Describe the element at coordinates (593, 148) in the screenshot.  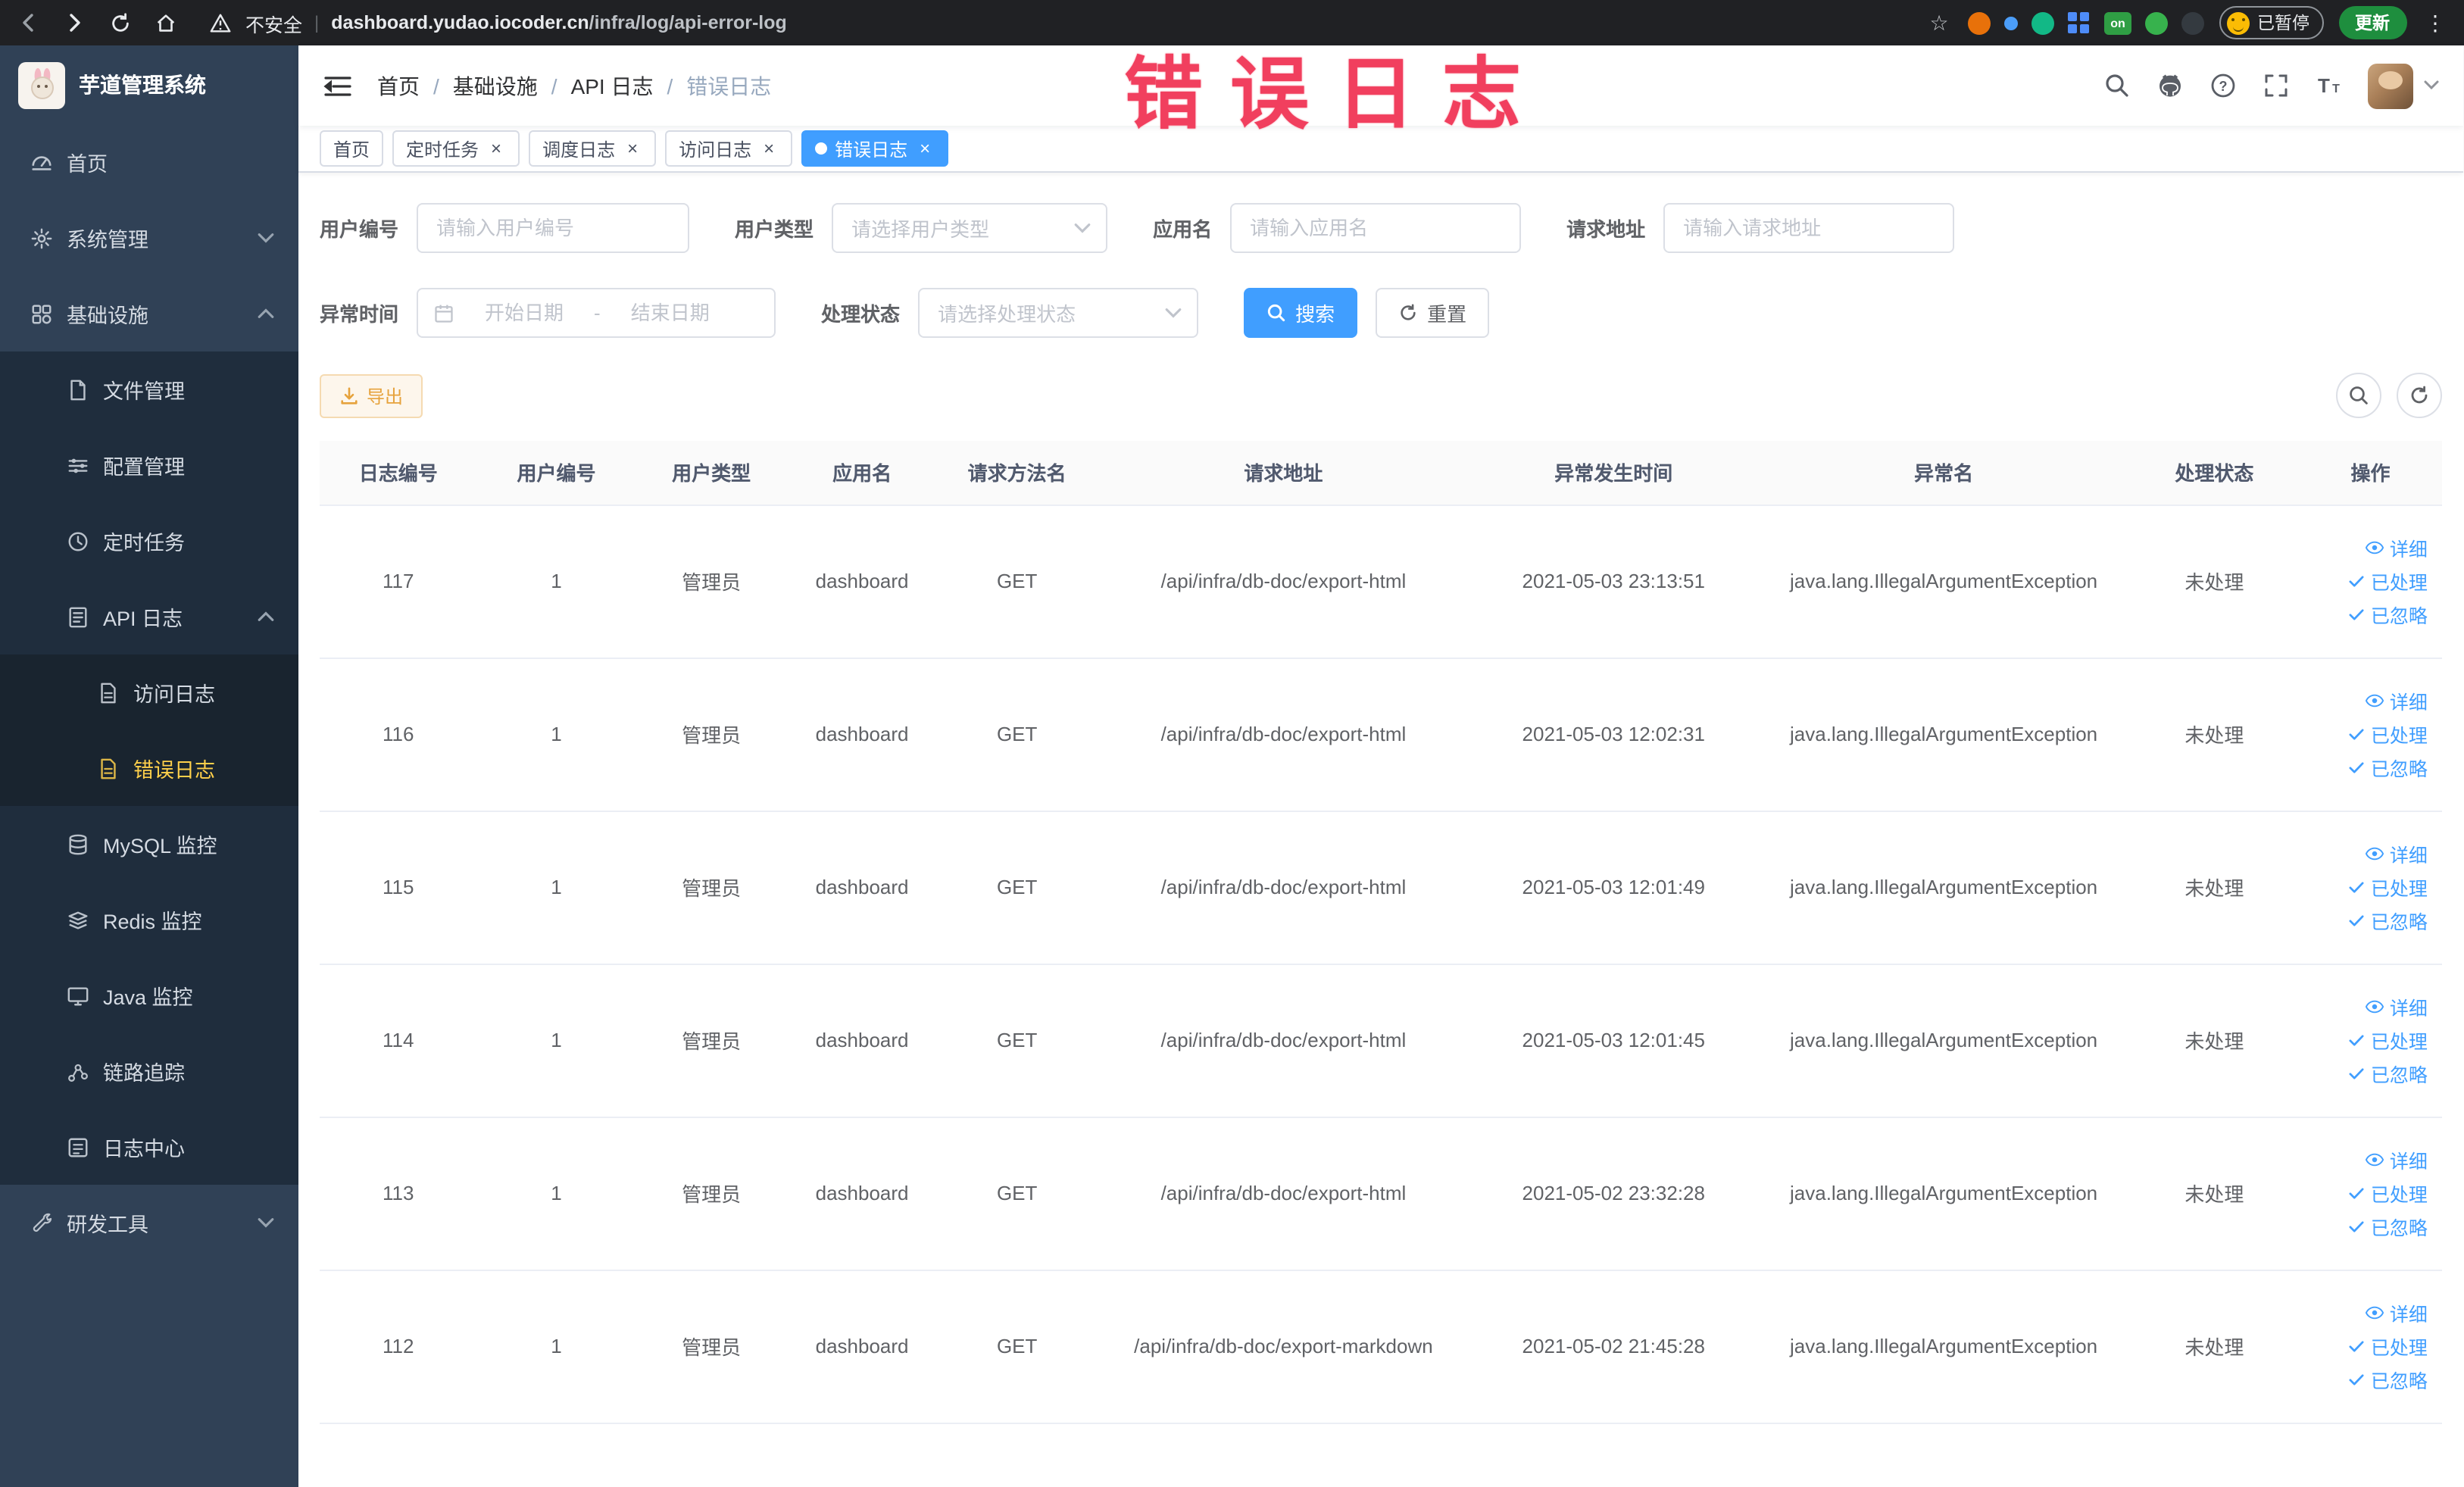
I see `tab-schedule-log: 调度日志 ×` at that location.